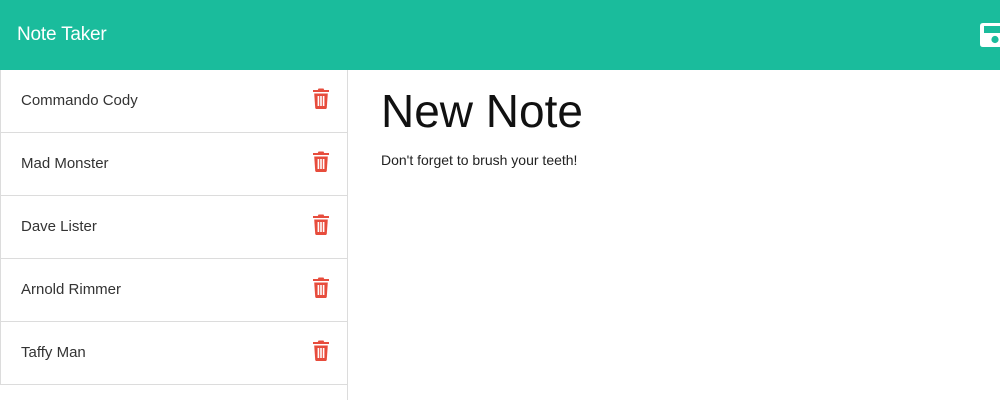 The height and width of the screenshot is (400, 1000). I want to click on note-title-input: New Note, so click(482, 111).